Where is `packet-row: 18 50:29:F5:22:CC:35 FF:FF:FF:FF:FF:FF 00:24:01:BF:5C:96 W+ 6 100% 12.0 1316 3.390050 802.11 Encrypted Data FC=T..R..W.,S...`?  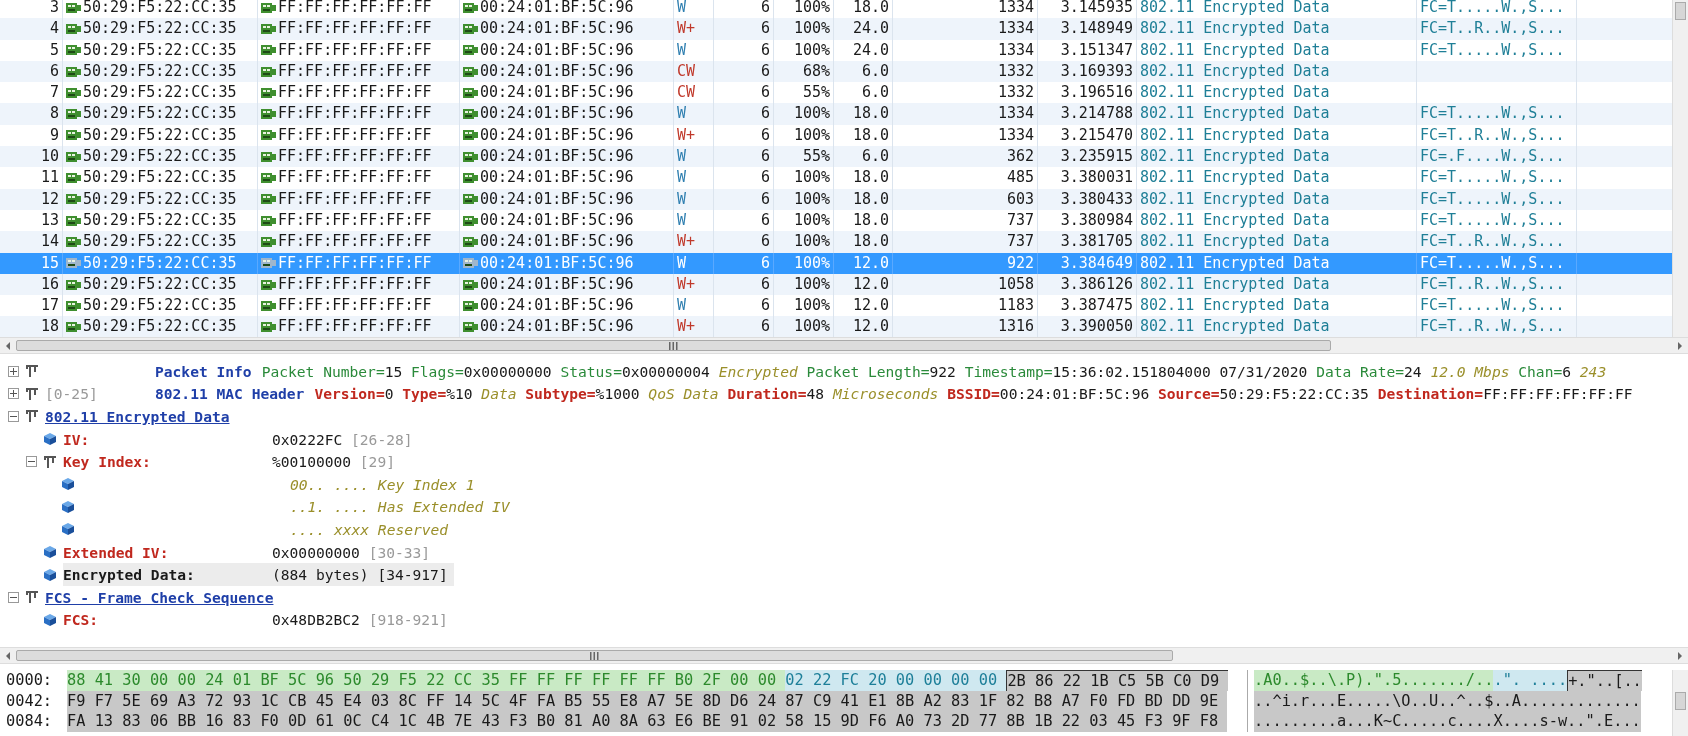 packet-row: 18 50:29:F5:22:CC:35 FF:FF:FF:FF:FF:FF 00:24:01:BF:5C:96 W+ 6 100% 12.0 1316 3.390050 802.11 Encrypted Data FC=T..R..W.,S... is located at coordinates (836, 326).